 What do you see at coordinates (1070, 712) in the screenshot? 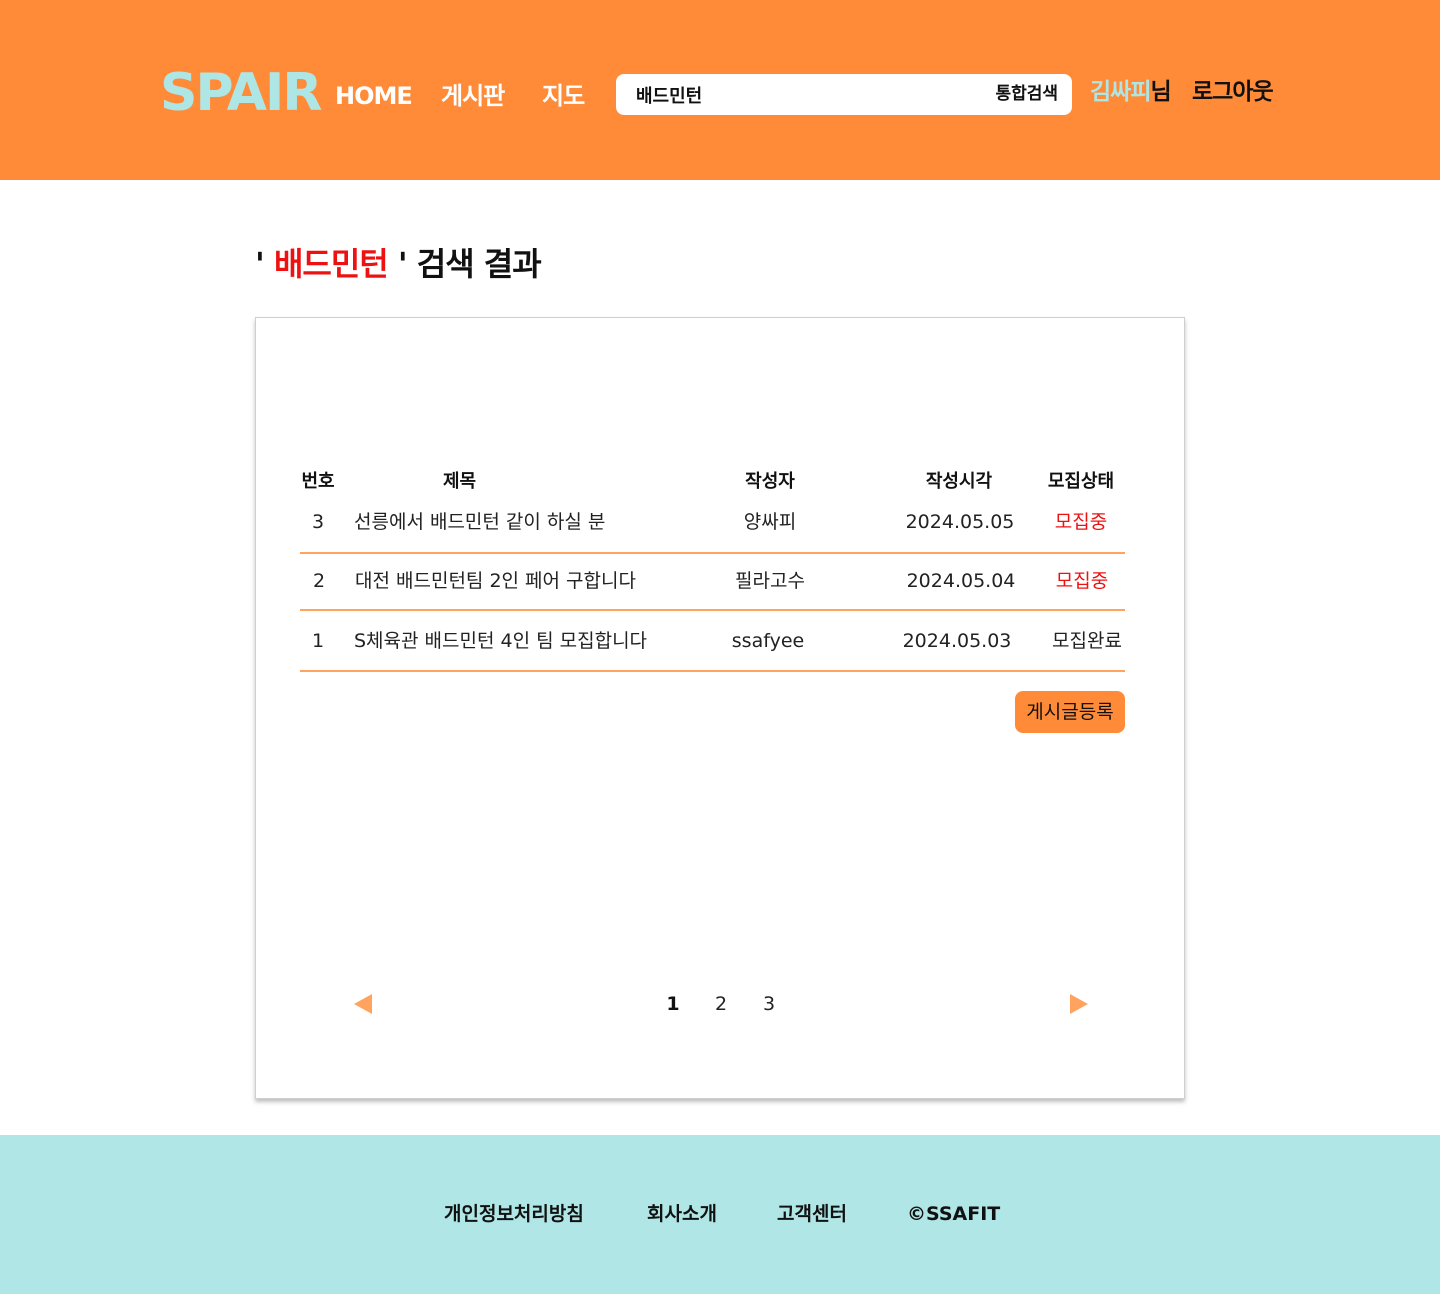
I see `write-post-button: 게시글등록` at bounding box center [1070, 712].